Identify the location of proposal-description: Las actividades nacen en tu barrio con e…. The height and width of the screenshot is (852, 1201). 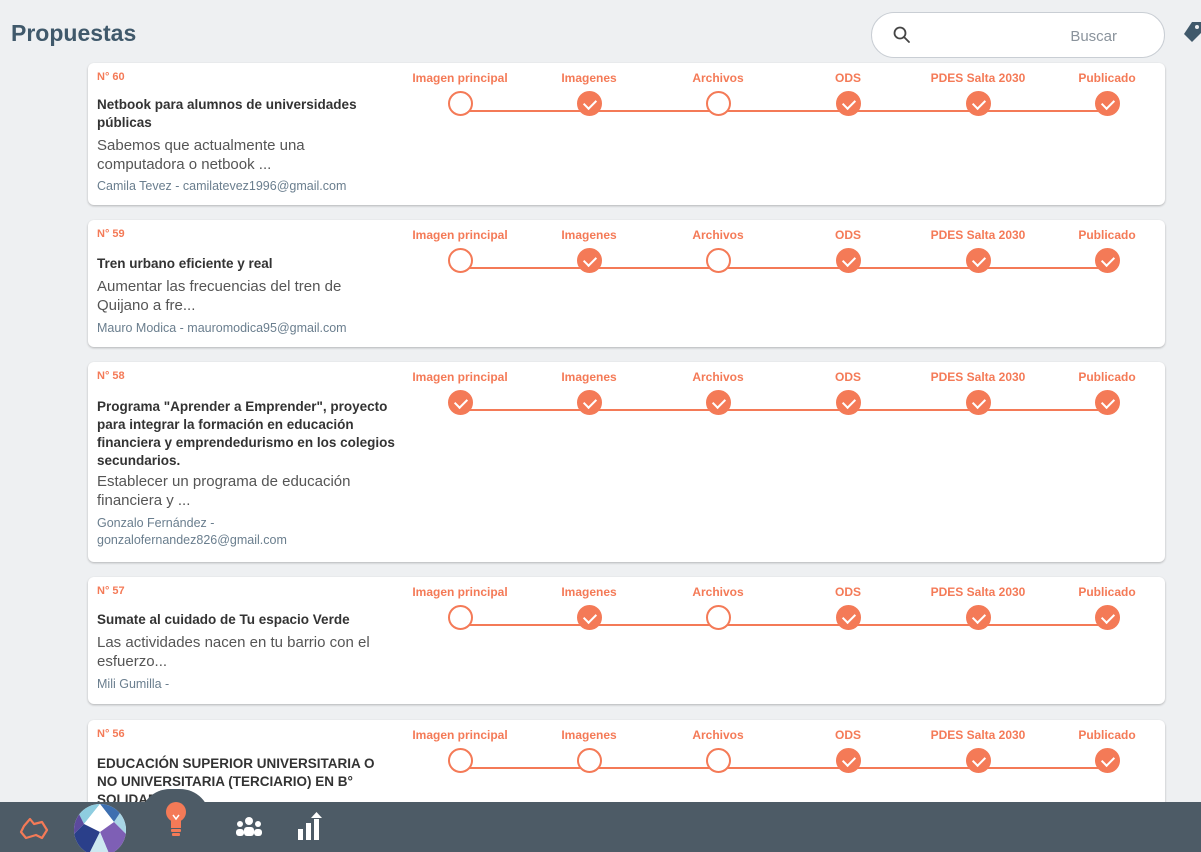
(233, 652).